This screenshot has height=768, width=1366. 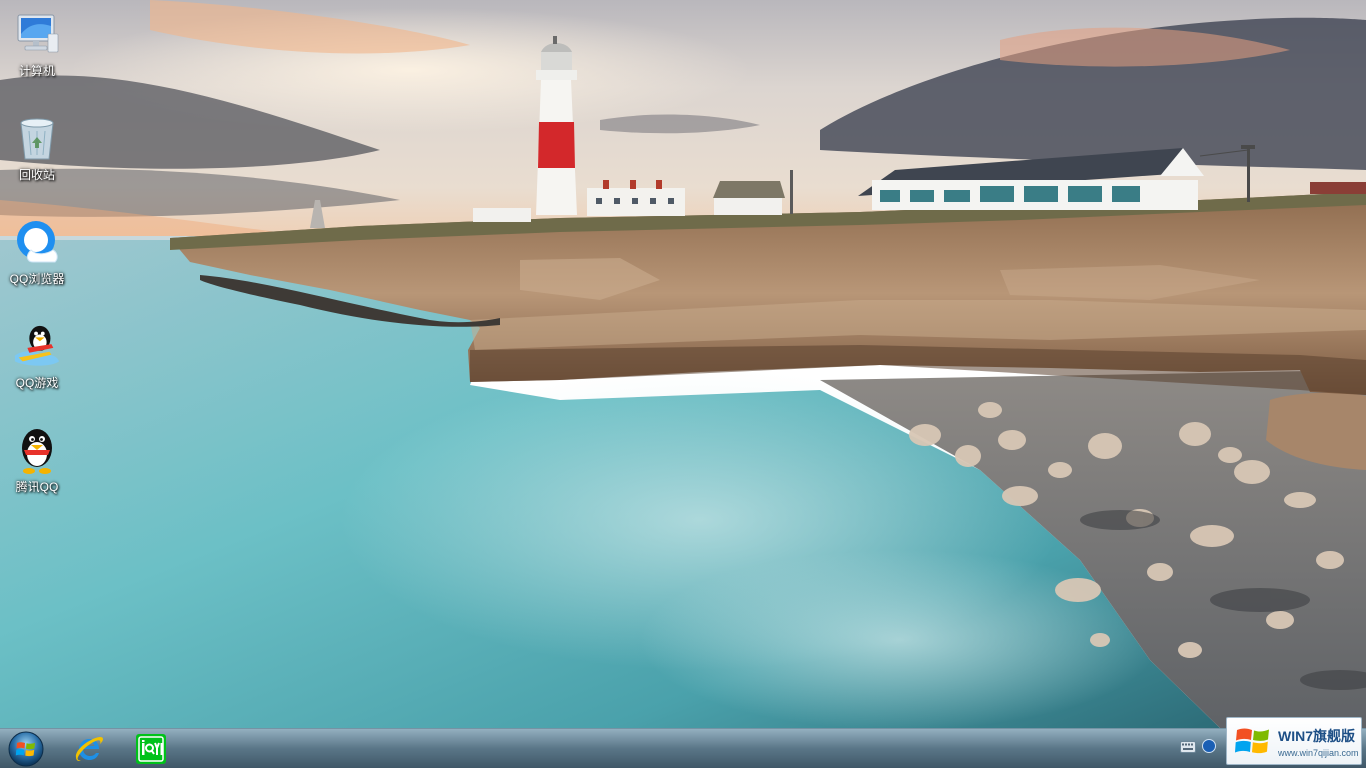 I want to click on iqiyi-icon, so click(x=151, y=749).